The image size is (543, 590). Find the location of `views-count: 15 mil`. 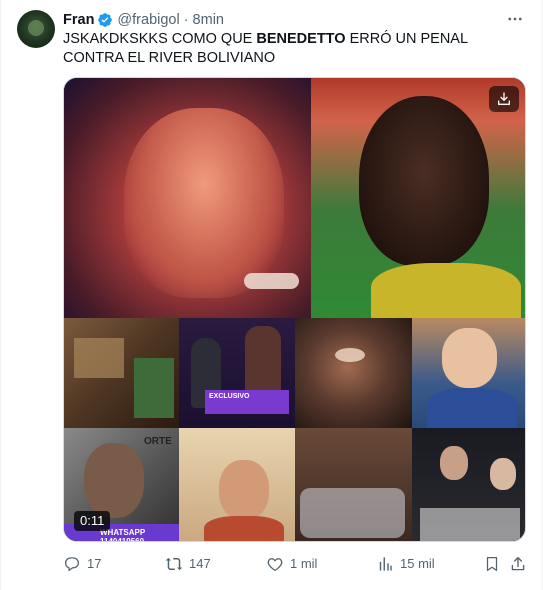

views-count: 15 mil is located at coordinates (417, 563).